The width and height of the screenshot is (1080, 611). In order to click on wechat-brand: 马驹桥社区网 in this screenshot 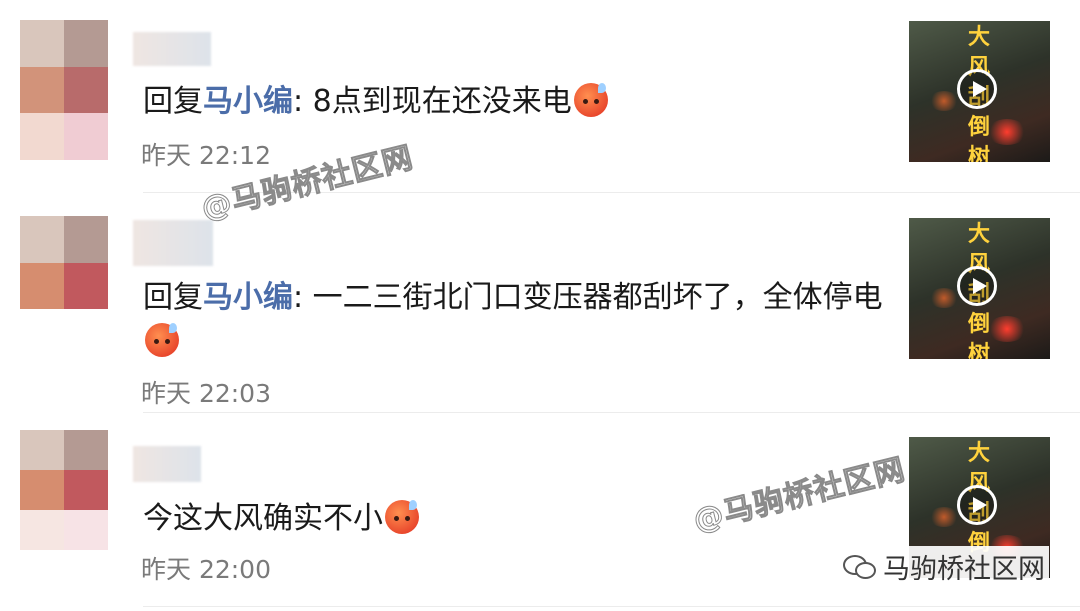, I will do `click(946, 566)`.